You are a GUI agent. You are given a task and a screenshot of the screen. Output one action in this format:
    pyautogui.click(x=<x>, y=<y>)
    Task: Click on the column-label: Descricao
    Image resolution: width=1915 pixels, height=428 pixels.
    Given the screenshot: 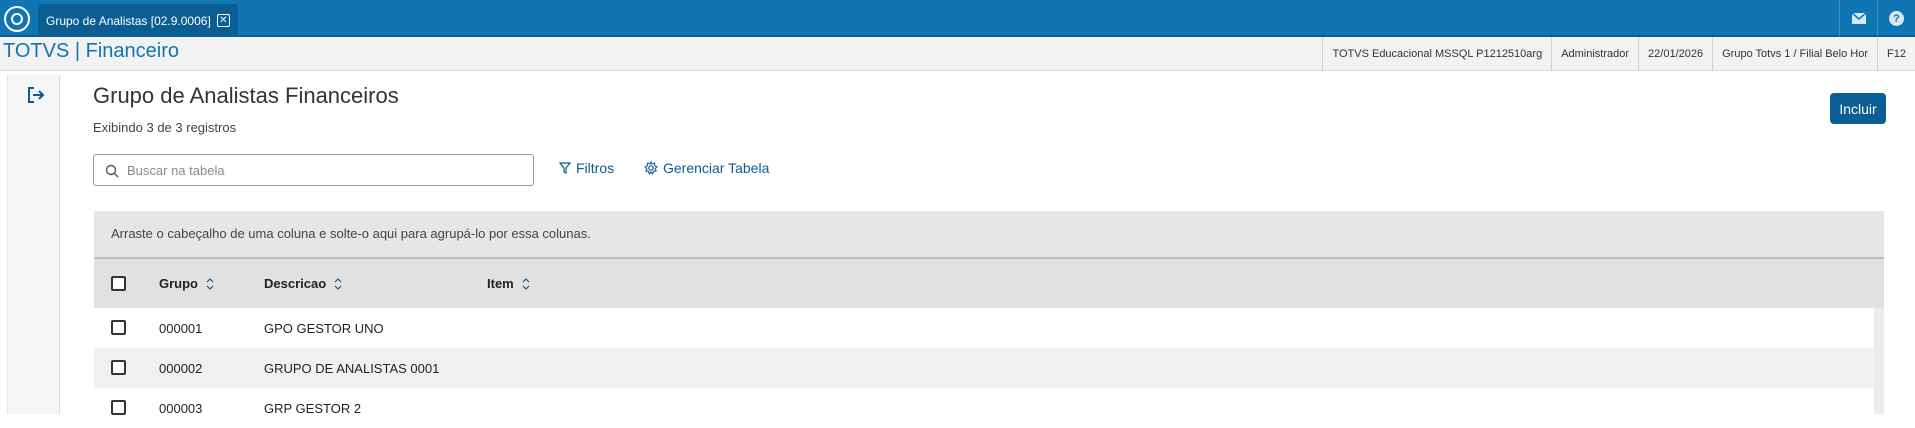 What is the action you would take?
    pyautogui.click(x=295, y=283)
    